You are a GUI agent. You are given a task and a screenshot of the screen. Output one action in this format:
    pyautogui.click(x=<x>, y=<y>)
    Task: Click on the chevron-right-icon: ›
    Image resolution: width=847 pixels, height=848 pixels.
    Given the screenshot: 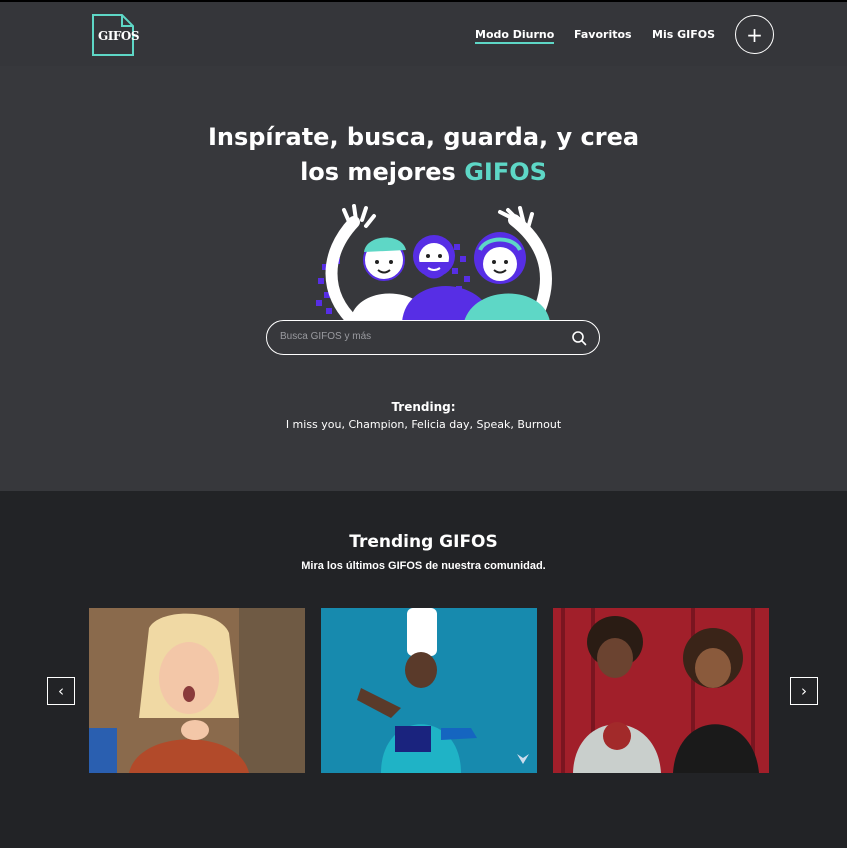 What is the action you would take?
    pyautogui.click(x=804, y=691)
    